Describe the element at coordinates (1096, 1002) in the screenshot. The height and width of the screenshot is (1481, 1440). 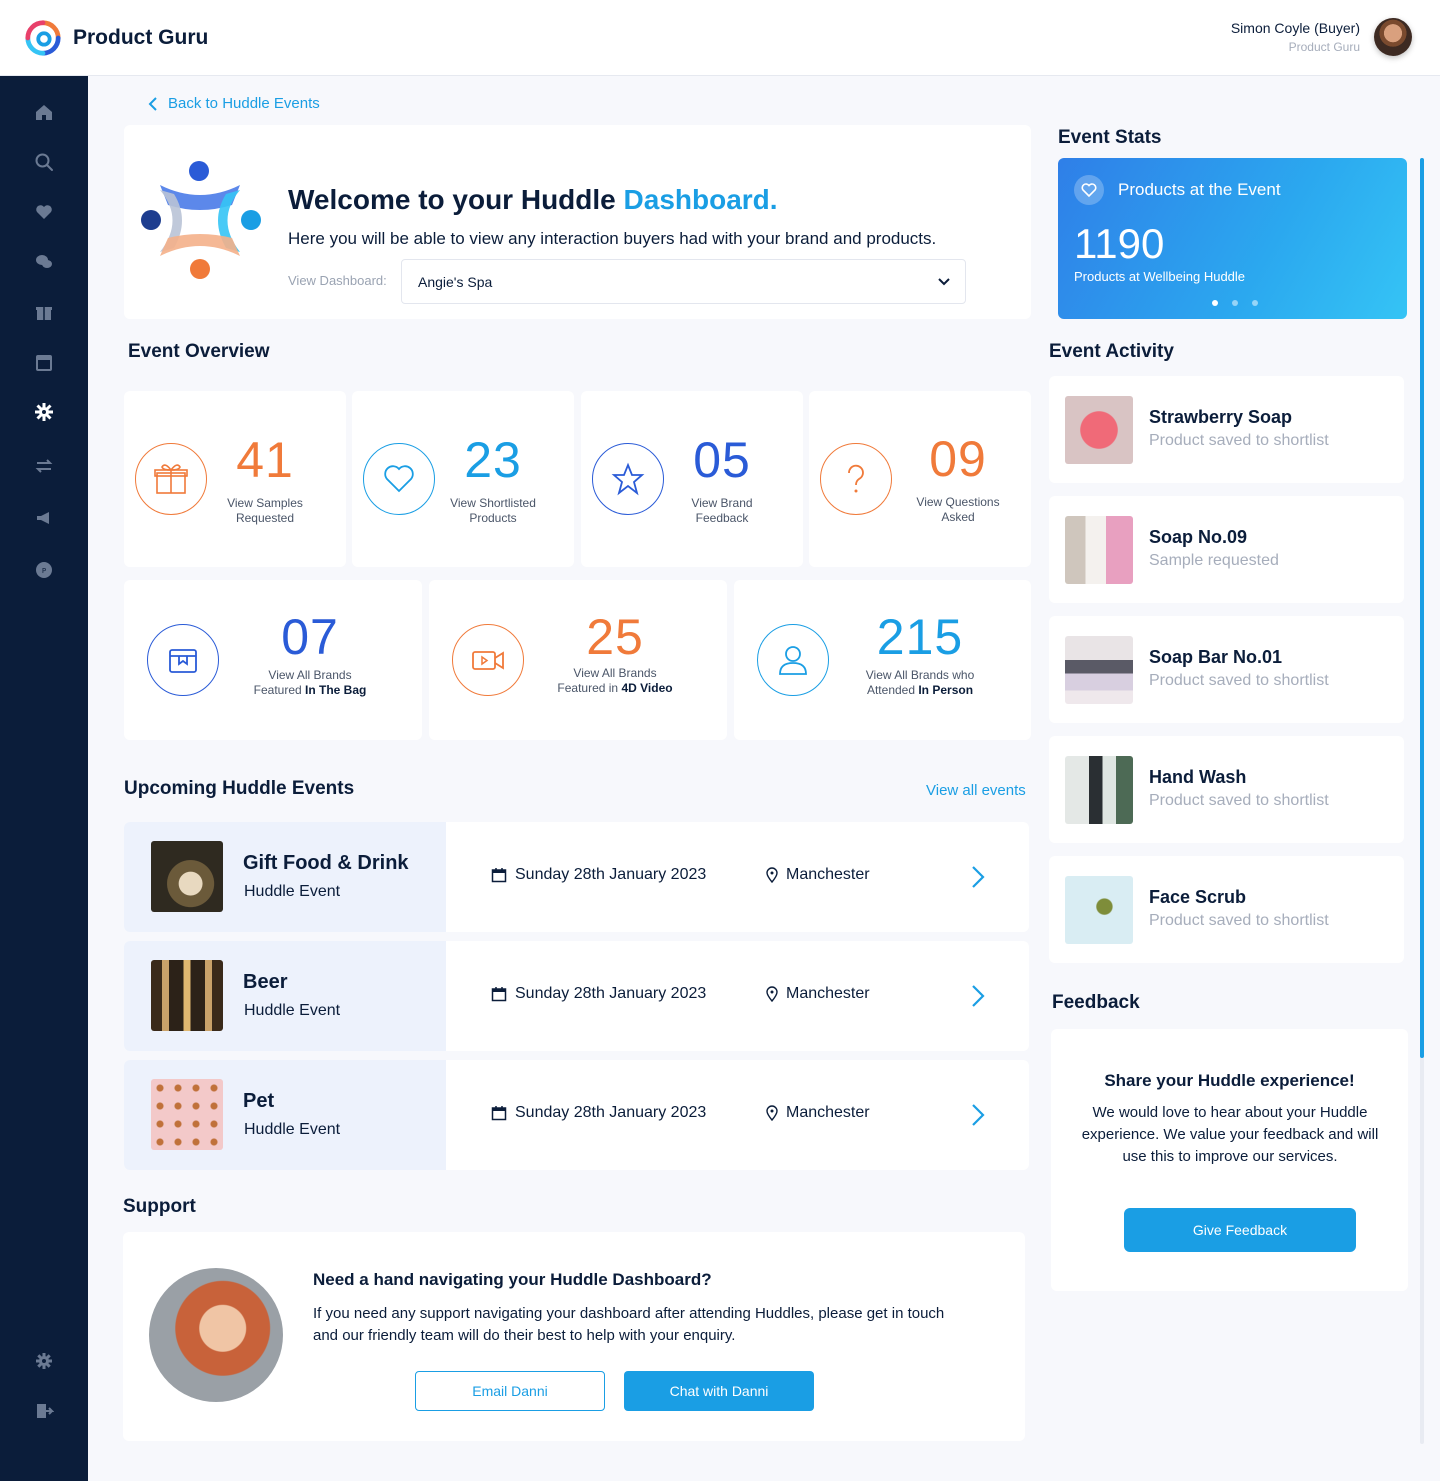
I see `feedback-title: Feedback` at that location.